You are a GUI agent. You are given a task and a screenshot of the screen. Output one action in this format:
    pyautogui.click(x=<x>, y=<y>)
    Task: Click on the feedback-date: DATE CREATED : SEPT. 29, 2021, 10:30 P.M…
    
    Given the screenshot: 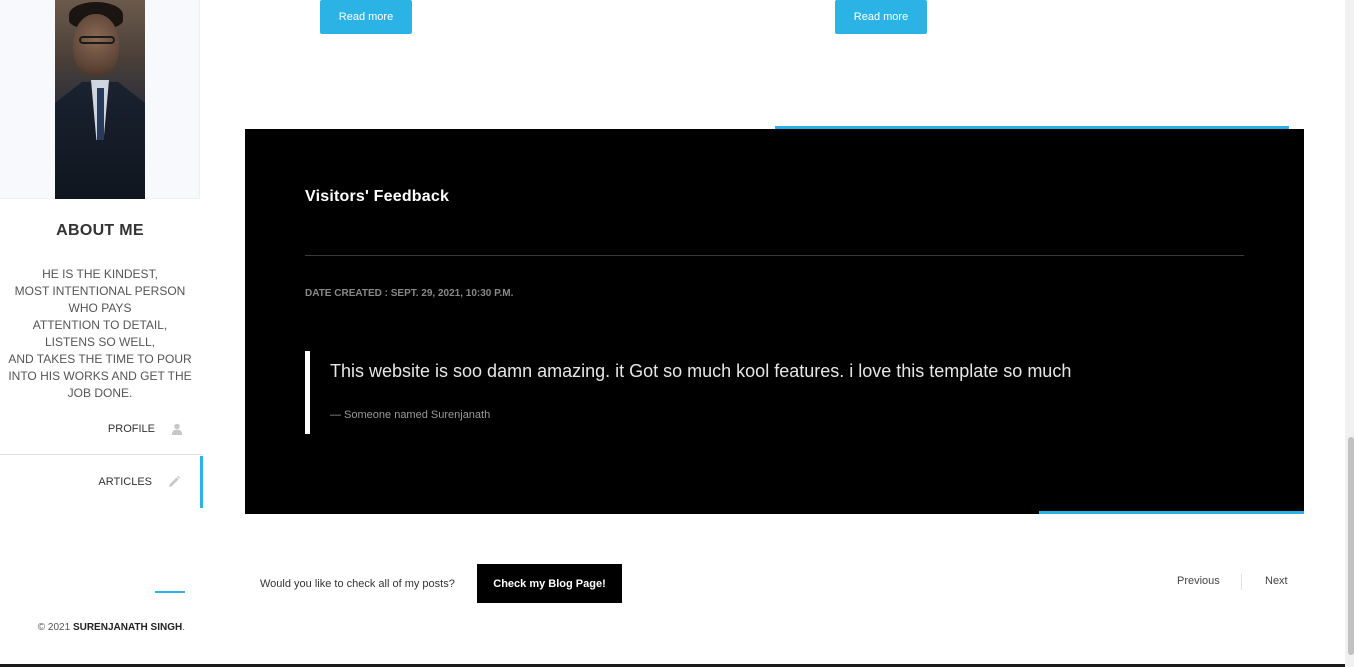 What is the action you would take?
    pyautogui.click(x=409, y=293)
    